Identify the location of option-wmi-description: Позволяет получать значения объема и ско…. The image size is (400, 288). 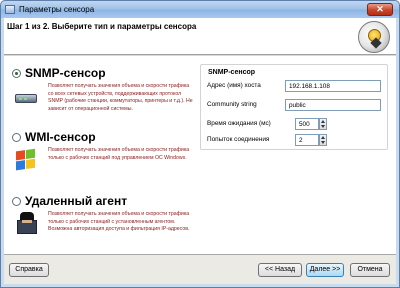
(119, 154).